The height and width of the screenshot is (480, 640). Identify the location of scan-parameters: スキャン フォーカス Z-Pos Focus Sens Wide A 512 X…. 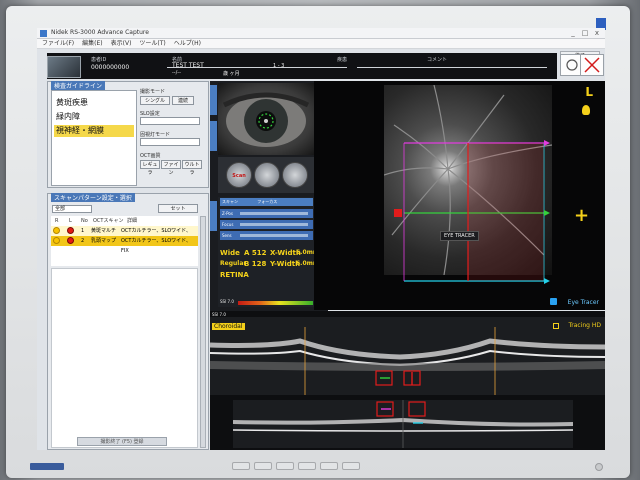
(268, 252).